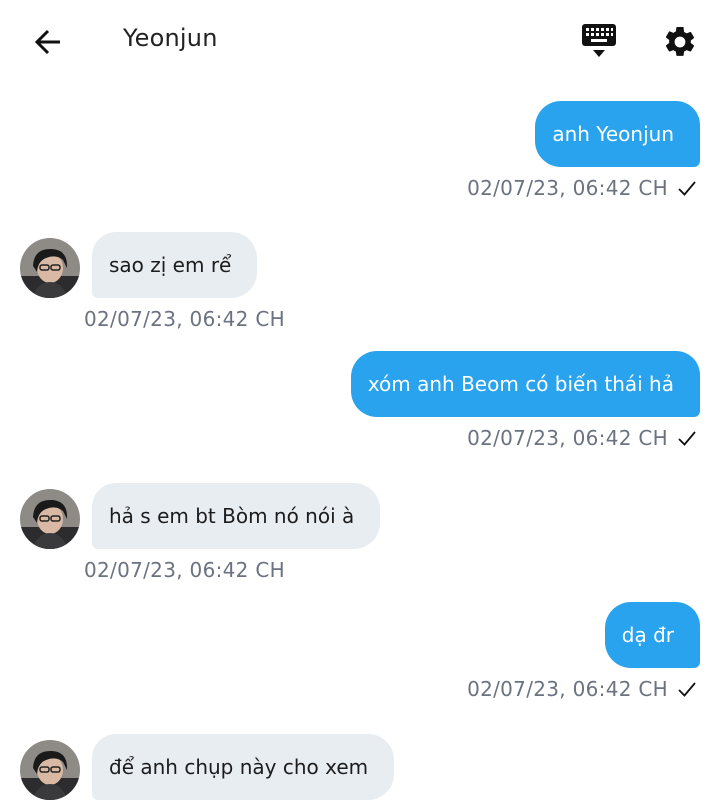  What do you see at coordinates (652, 635) in the screenshot?
I see `message-bubble-outgoing: dạ đr` at bounding box center [652, 635].